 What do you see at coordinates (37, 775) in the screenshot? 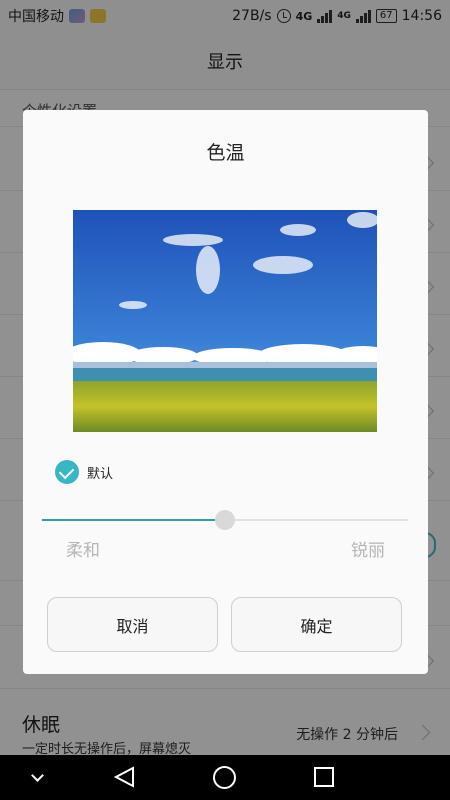
I see `chevron-down-icon` at bounding box center [37, 775].